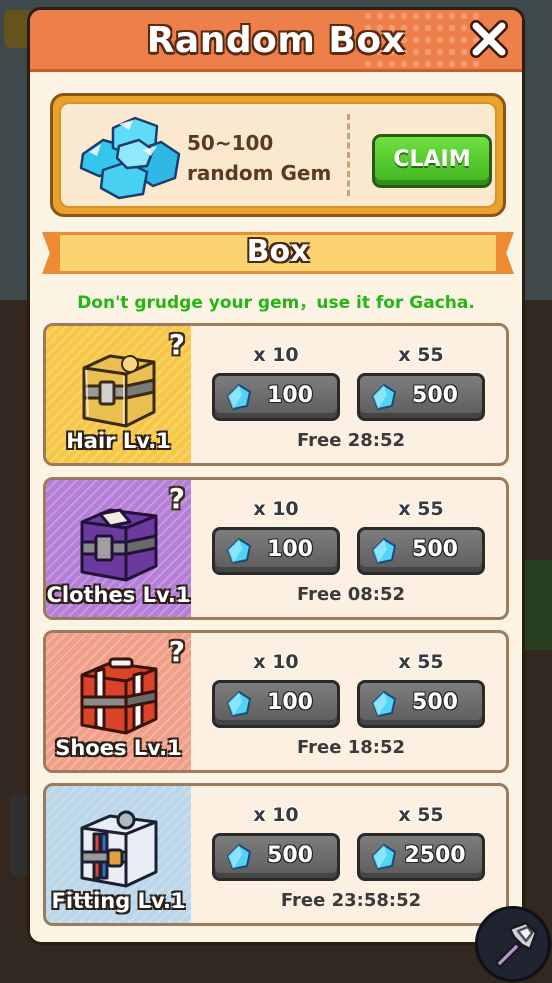  Describe the element at coordinates (435, 855) in the screenshot. I see `price-value: 2500` at that location.